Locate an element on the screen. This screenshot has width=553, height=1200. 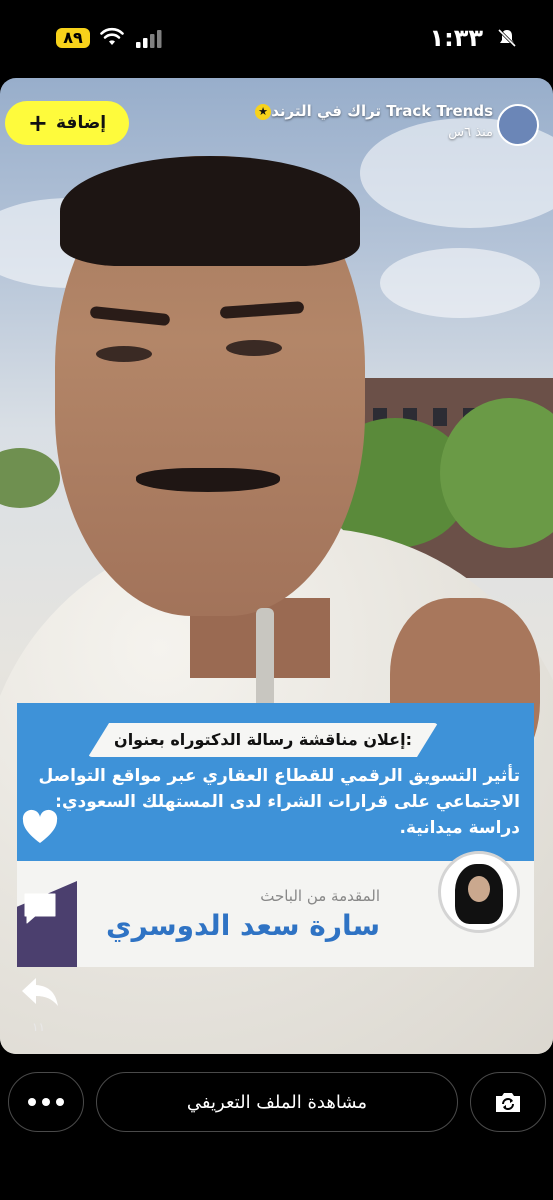
mute-icon is located at coordinates (507, 38).